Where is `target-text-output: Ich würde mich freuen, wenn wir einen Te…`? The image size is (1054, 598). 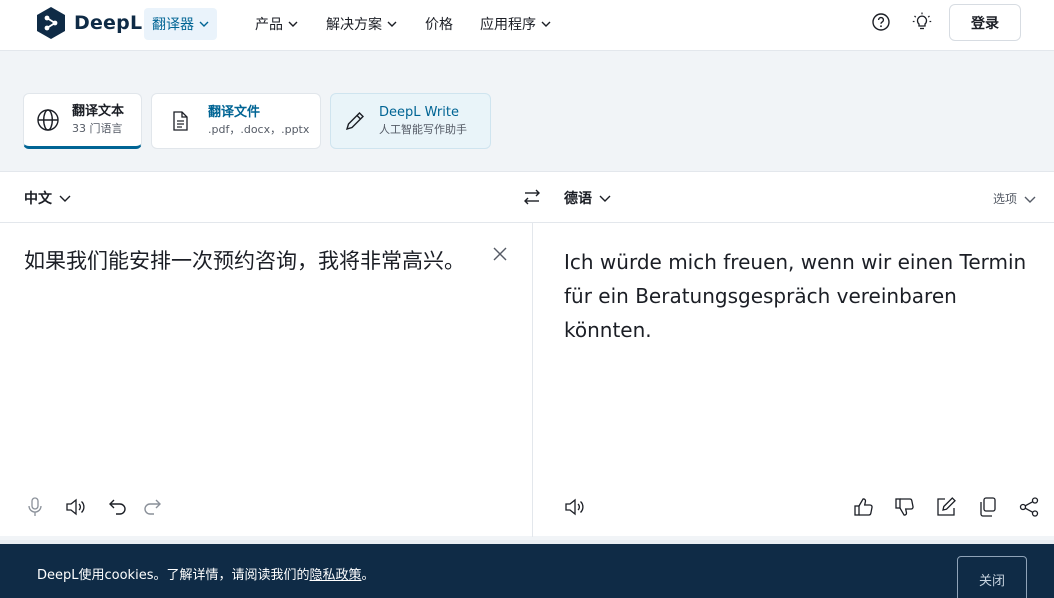
target-text-output: Ich würde mich freuen, wenn wir einen Te… is located at coordinates (802, 296).